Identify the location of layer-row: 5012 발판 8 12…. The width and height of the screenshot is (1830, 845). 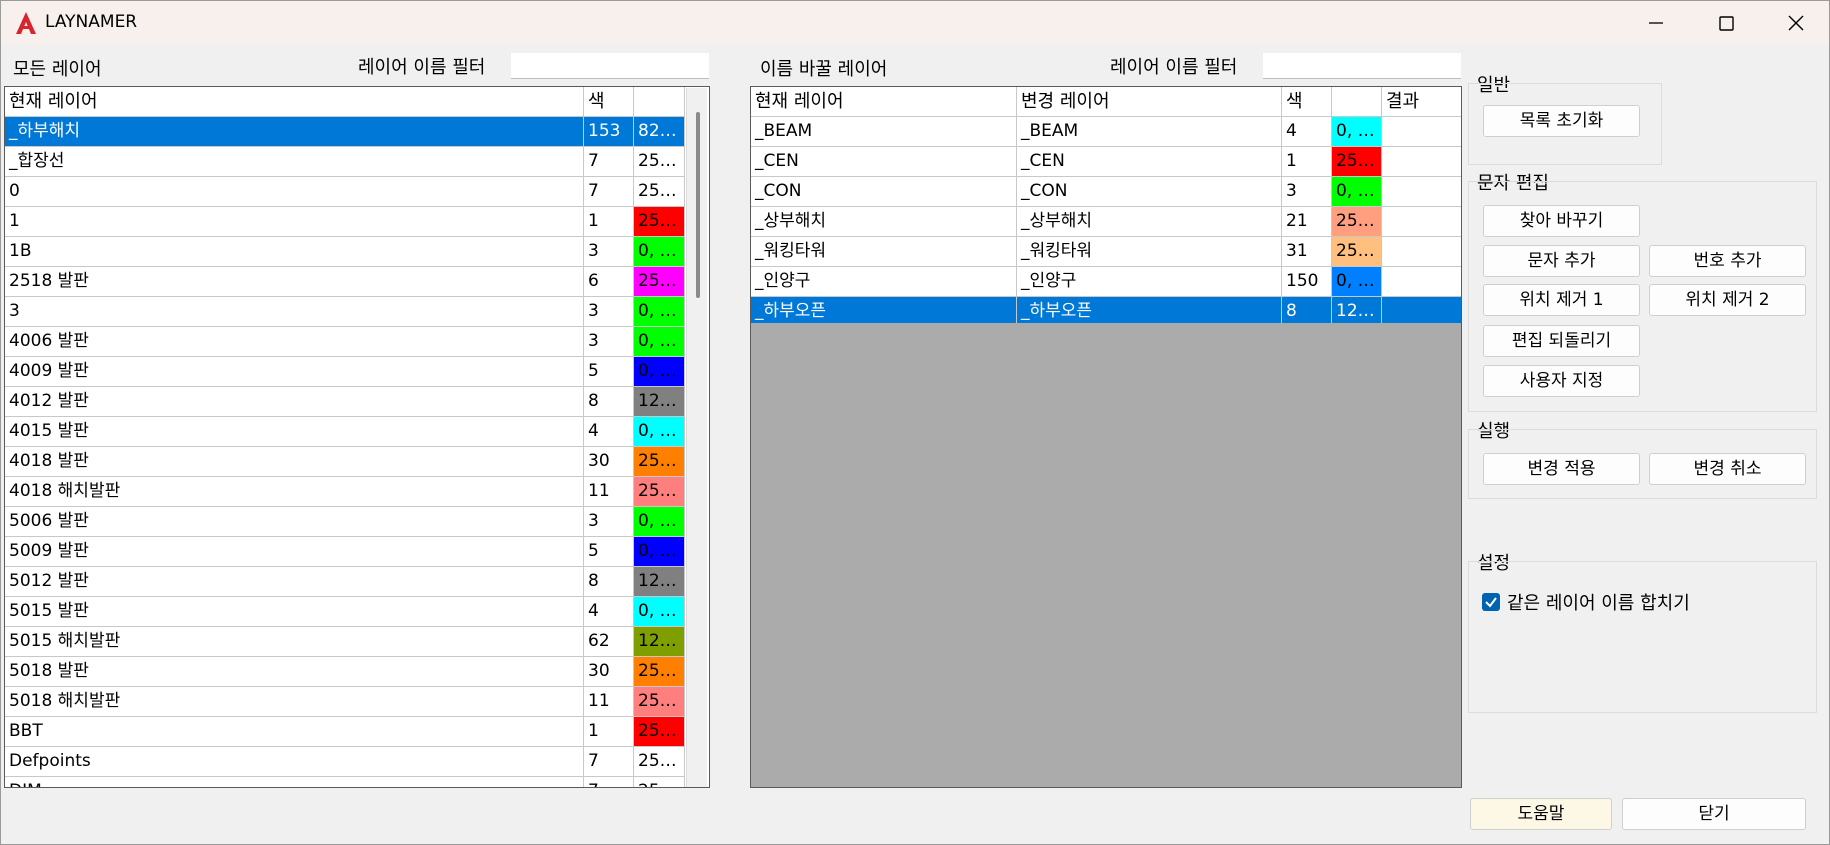
(357, 582).